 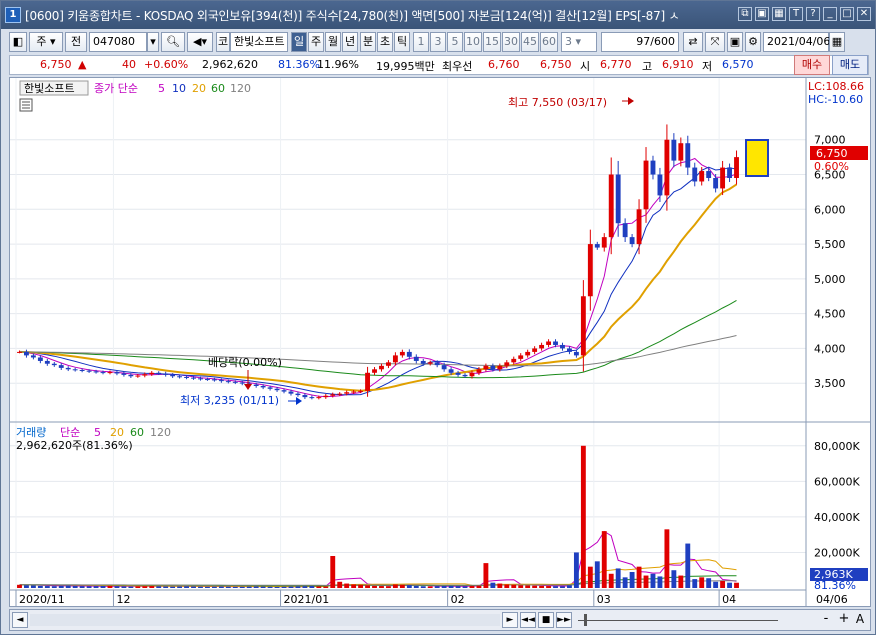 I want to click on save-icon: ▣, so click(x=762, y=14).